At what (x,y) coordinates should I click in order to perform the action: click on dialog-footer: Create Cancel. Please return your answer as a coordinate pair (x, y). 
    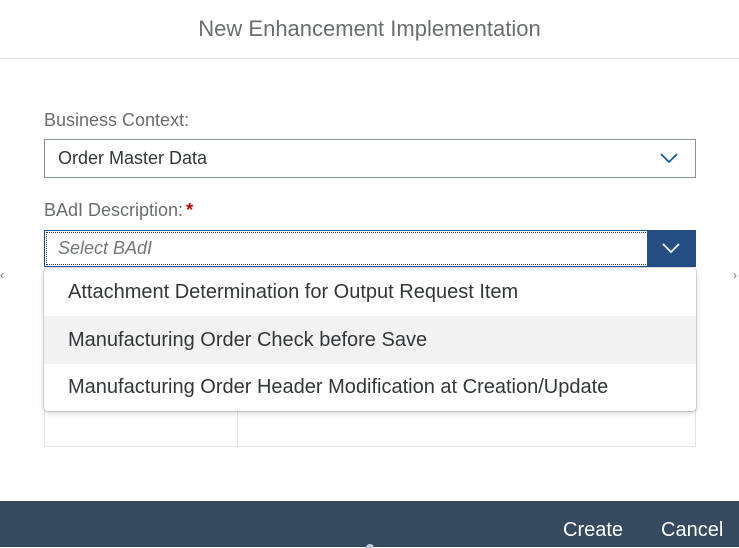
    Looking at the image, I should click on (369, 524).